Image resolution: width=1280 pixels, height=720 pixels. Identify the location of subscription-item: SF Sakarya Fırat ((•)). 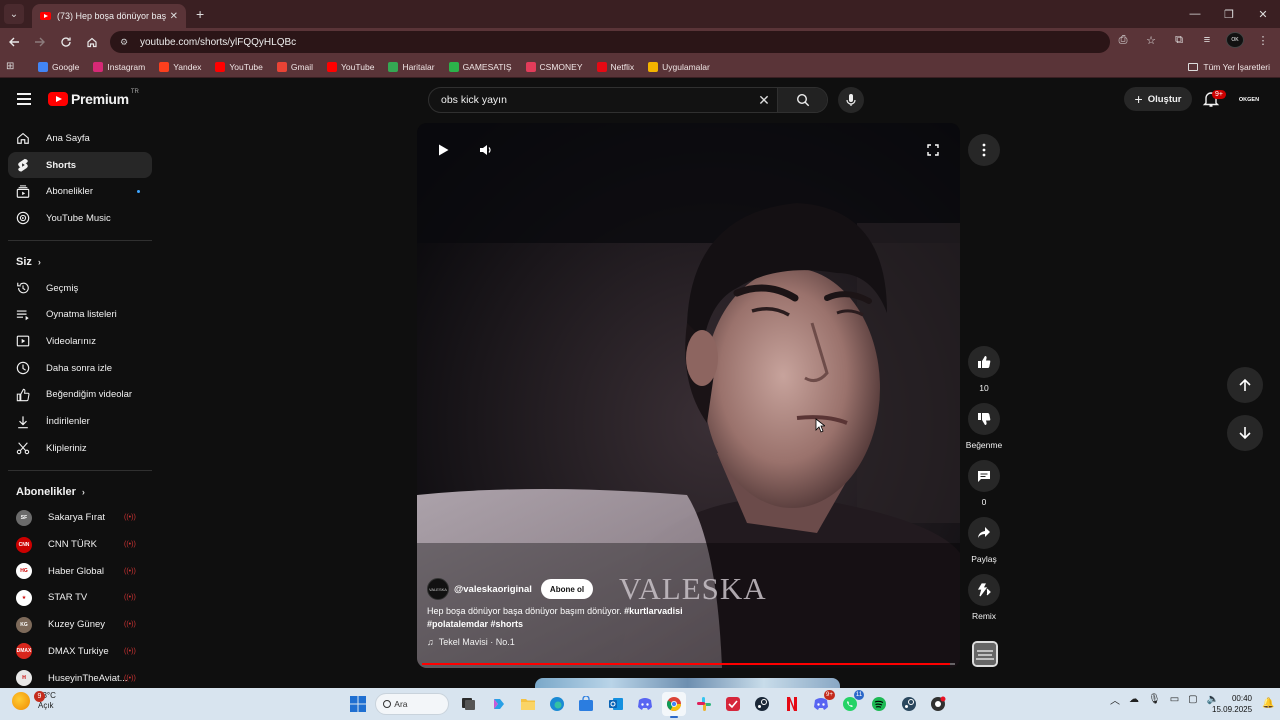
(80, 518).